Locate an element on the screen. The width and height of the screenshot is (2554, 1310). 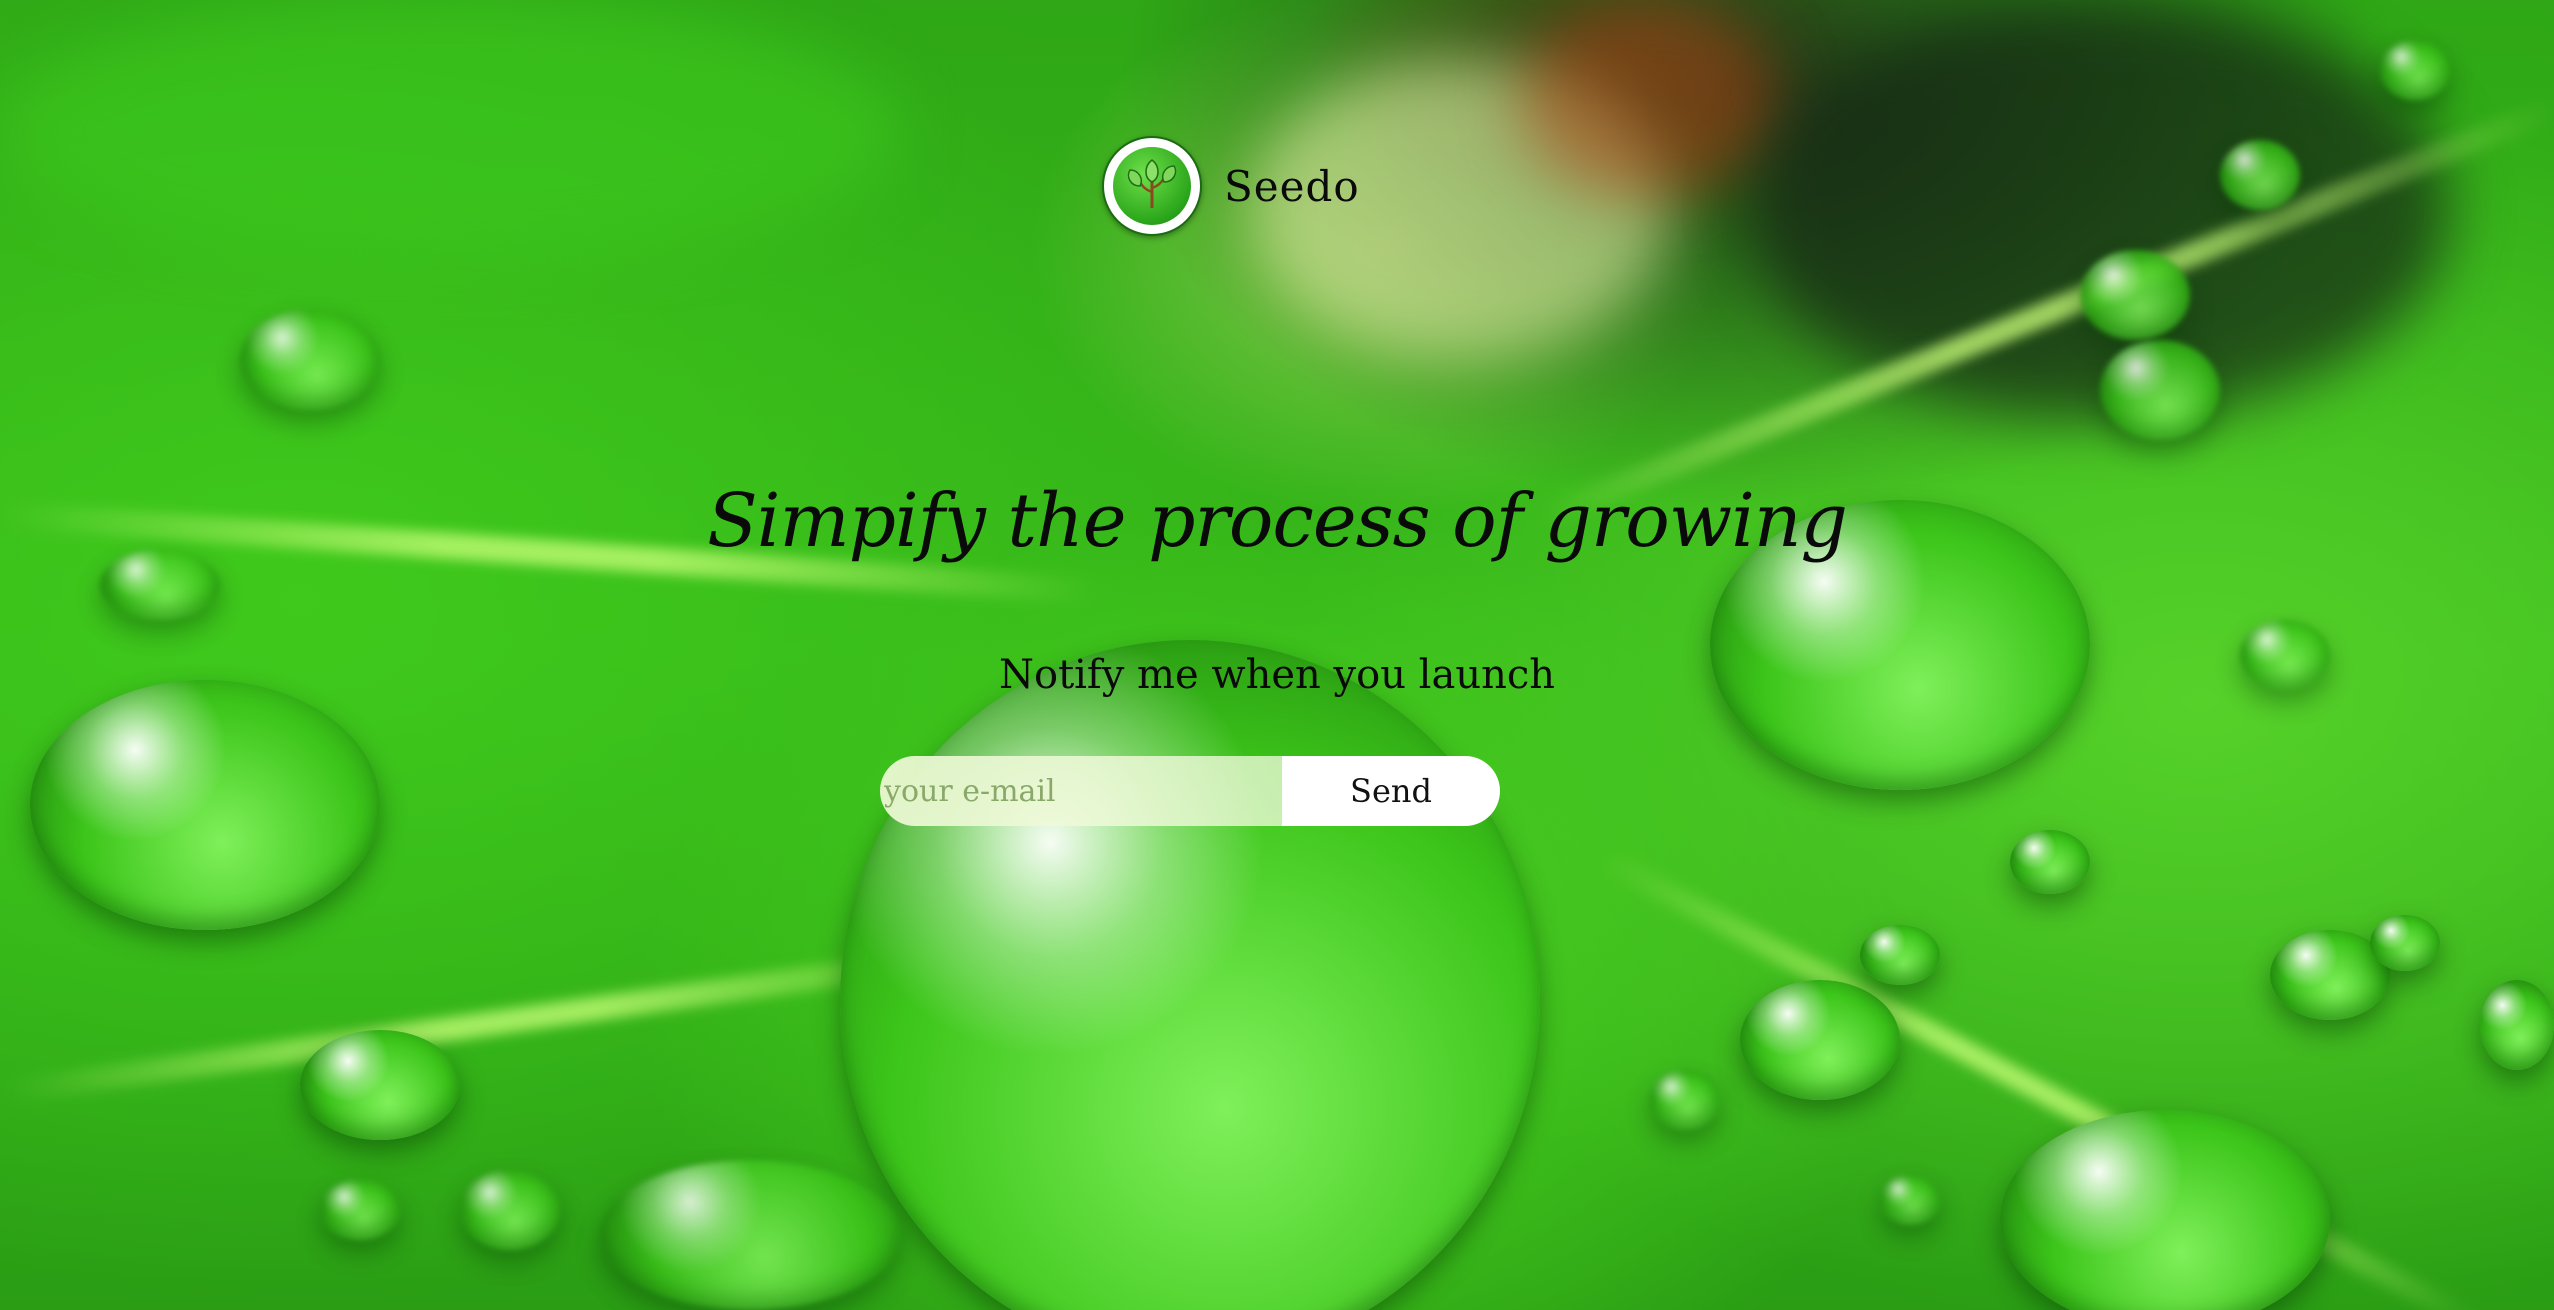
signup-form: Send is located at coordinates (1190, 791).